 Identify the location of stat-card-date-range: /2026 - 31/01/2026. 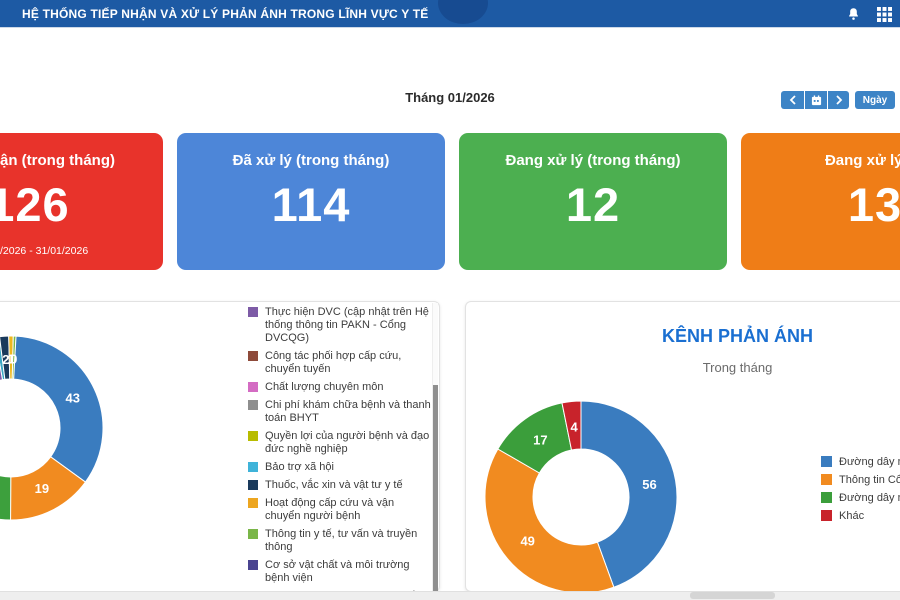
(44, 251).